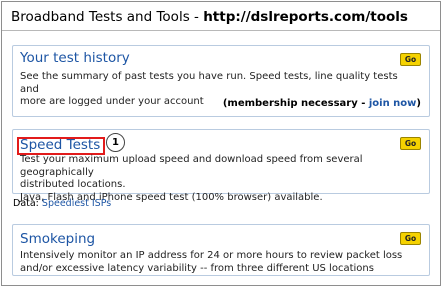 The height and width of the screenshot is (287, 442). What do you see at coordinates (115, 142) in the screenshot?
I see `step-badge: 1` at bounding box center [115, 142].